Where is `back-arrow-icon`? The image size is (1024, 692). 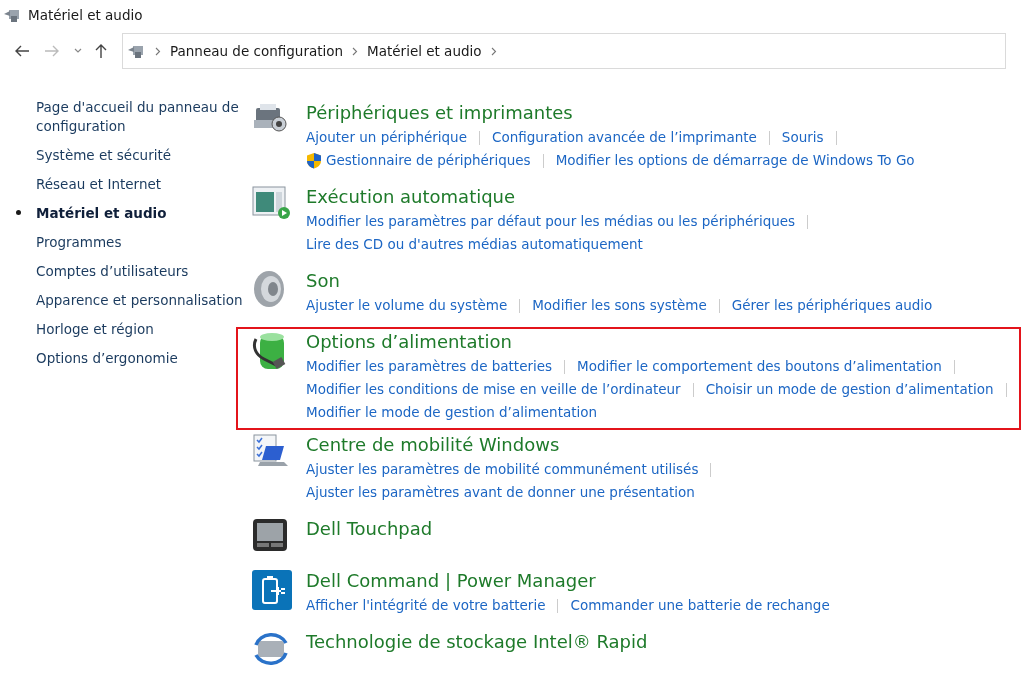
back-arrow-icon is located at coordinates (22, 51).